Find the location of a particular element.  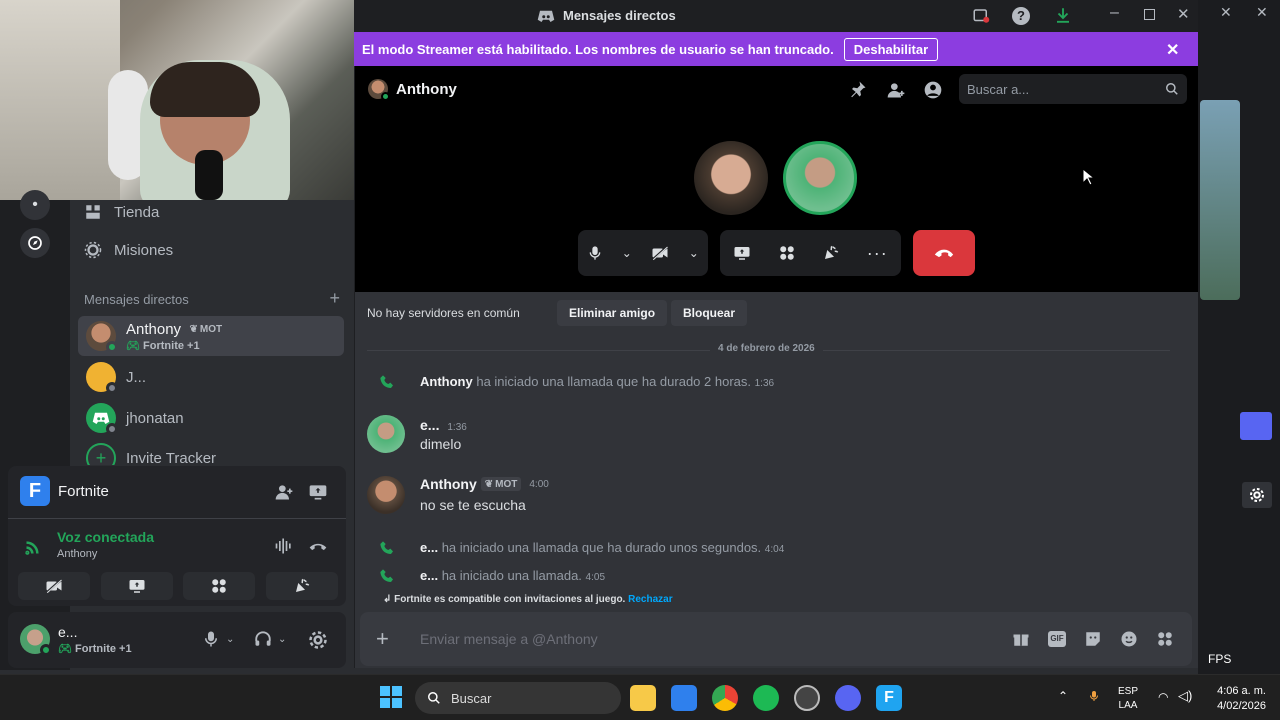

message-header: e... 1:36 is located at coordinates (443, 425).